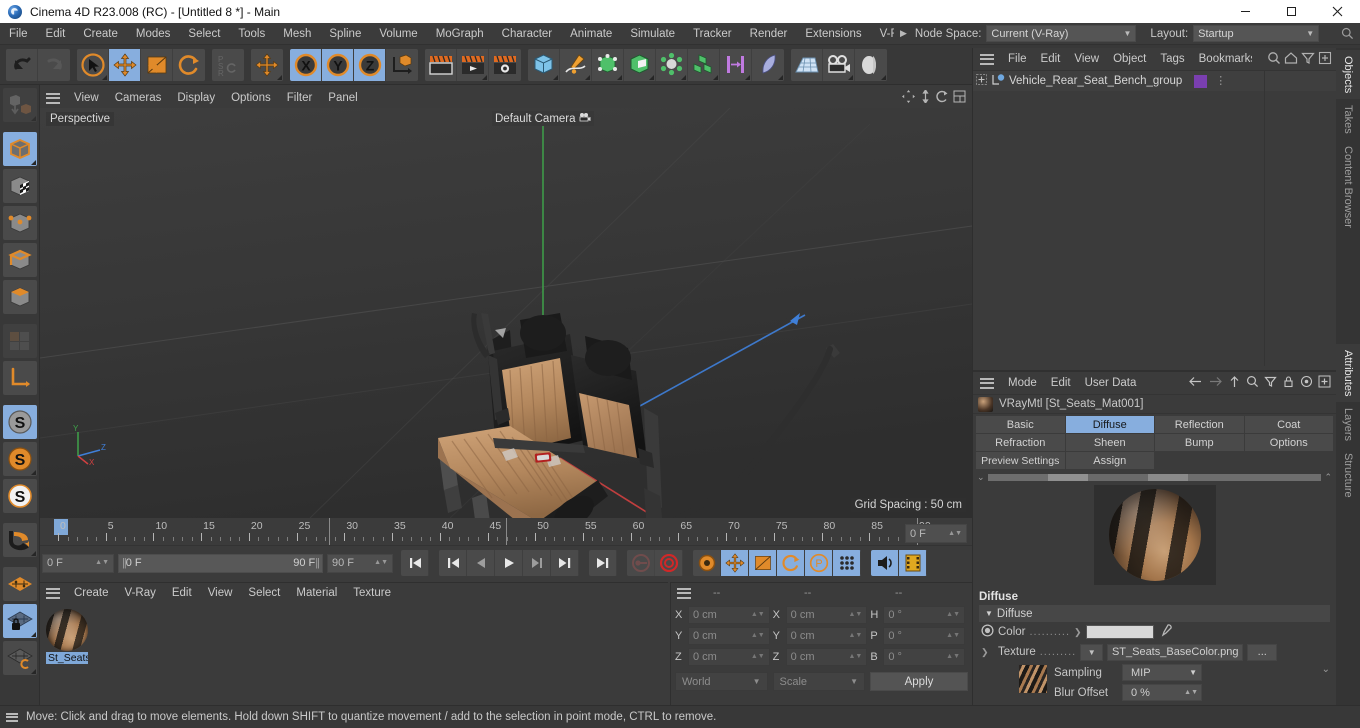 The height and width of the screenshot is (728, 1360). What do you see at coordinates (641, 563) in the screenshot?
I see `record-active-objects-button` at bounding box center [641, 563].